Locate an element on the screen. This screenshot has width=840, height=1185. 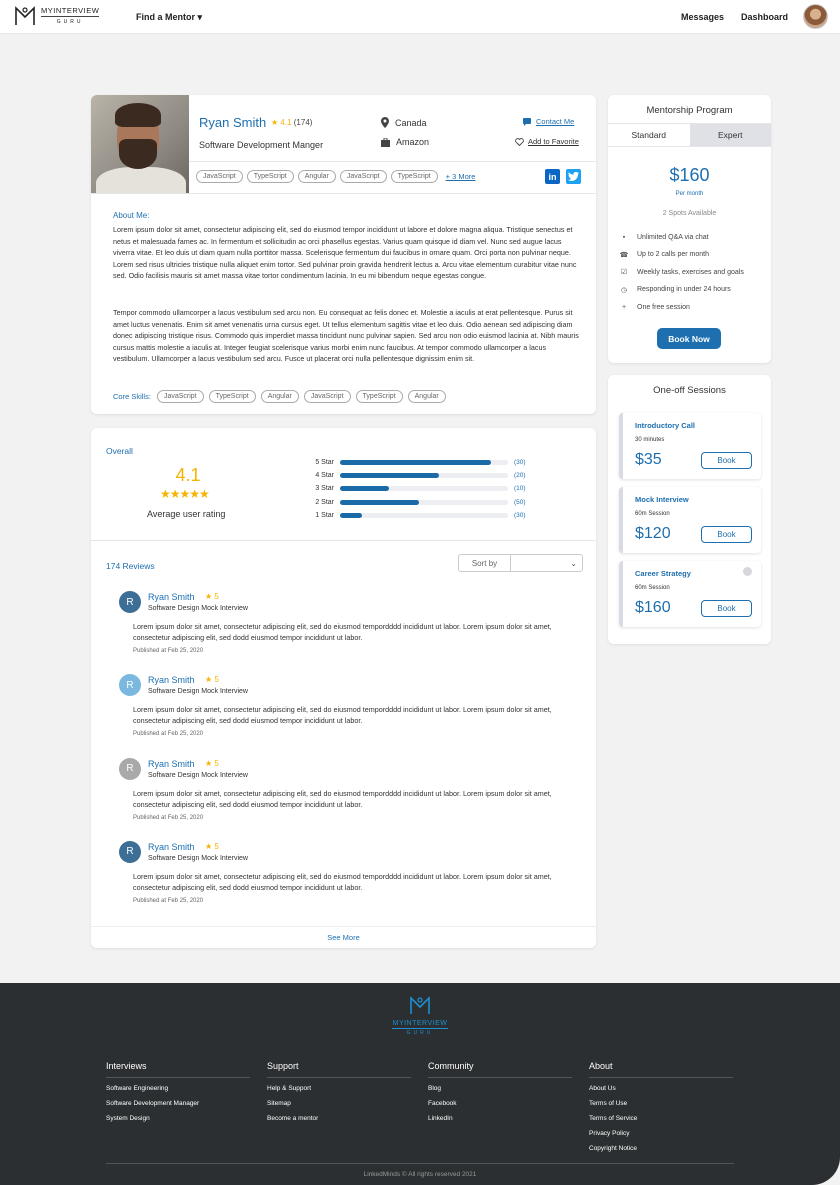
contact-me-label: Contact Me is located at coordinates (555, 121).